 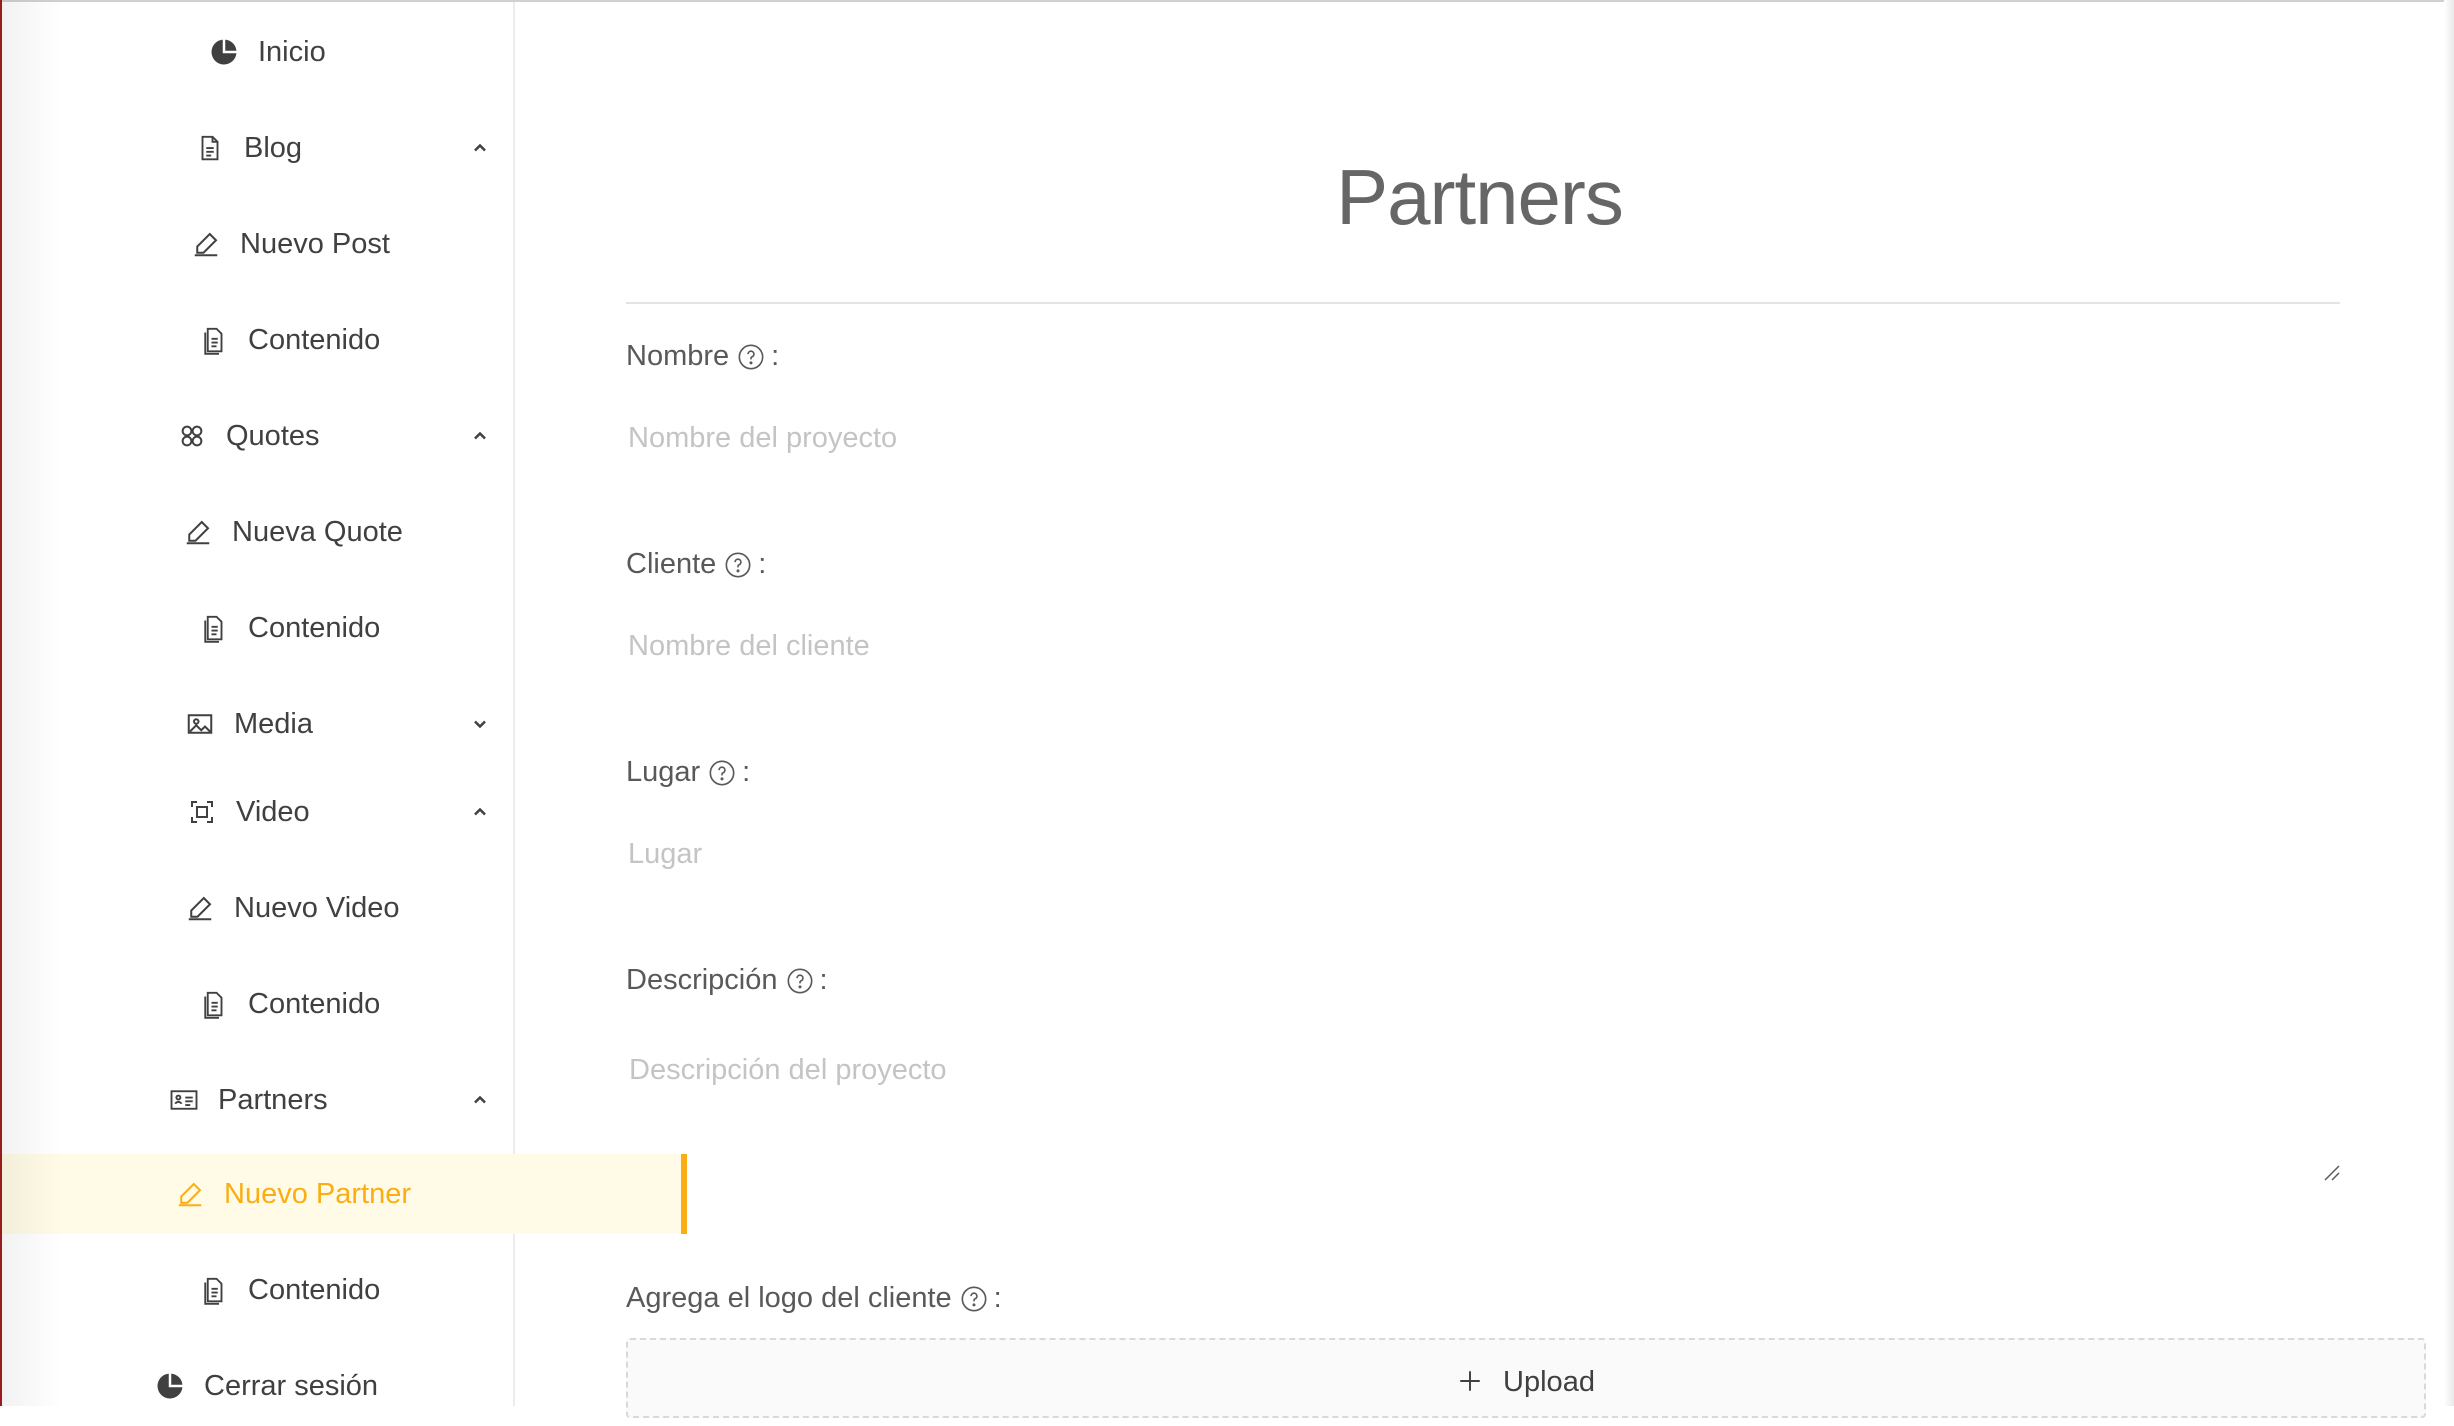 What do you see at coordinates (2332, 1173) in the screenshot?
I see `resize-handle-icon` at bounding box center [2332, 1173].